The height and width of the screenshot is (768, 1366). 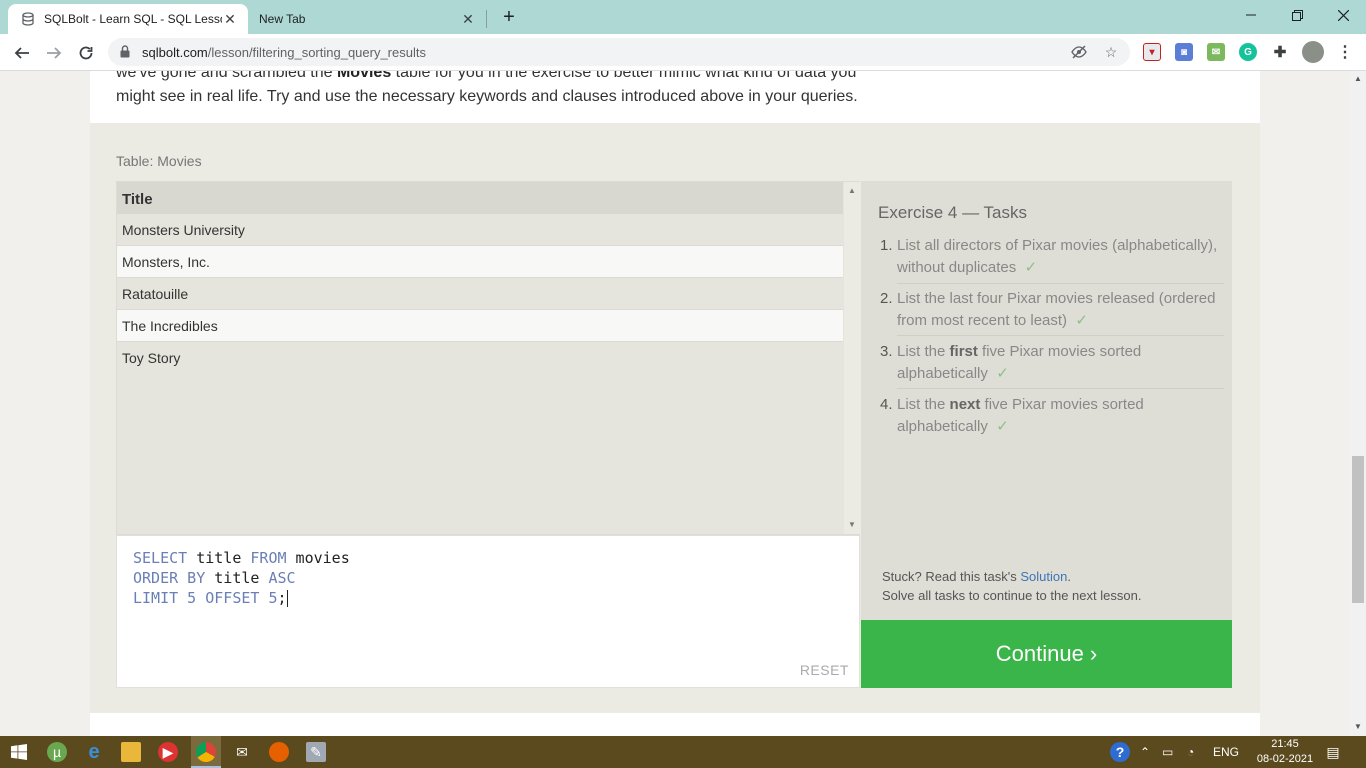 I want to click on solution-link: Solution, so click(x=1043, y=576).